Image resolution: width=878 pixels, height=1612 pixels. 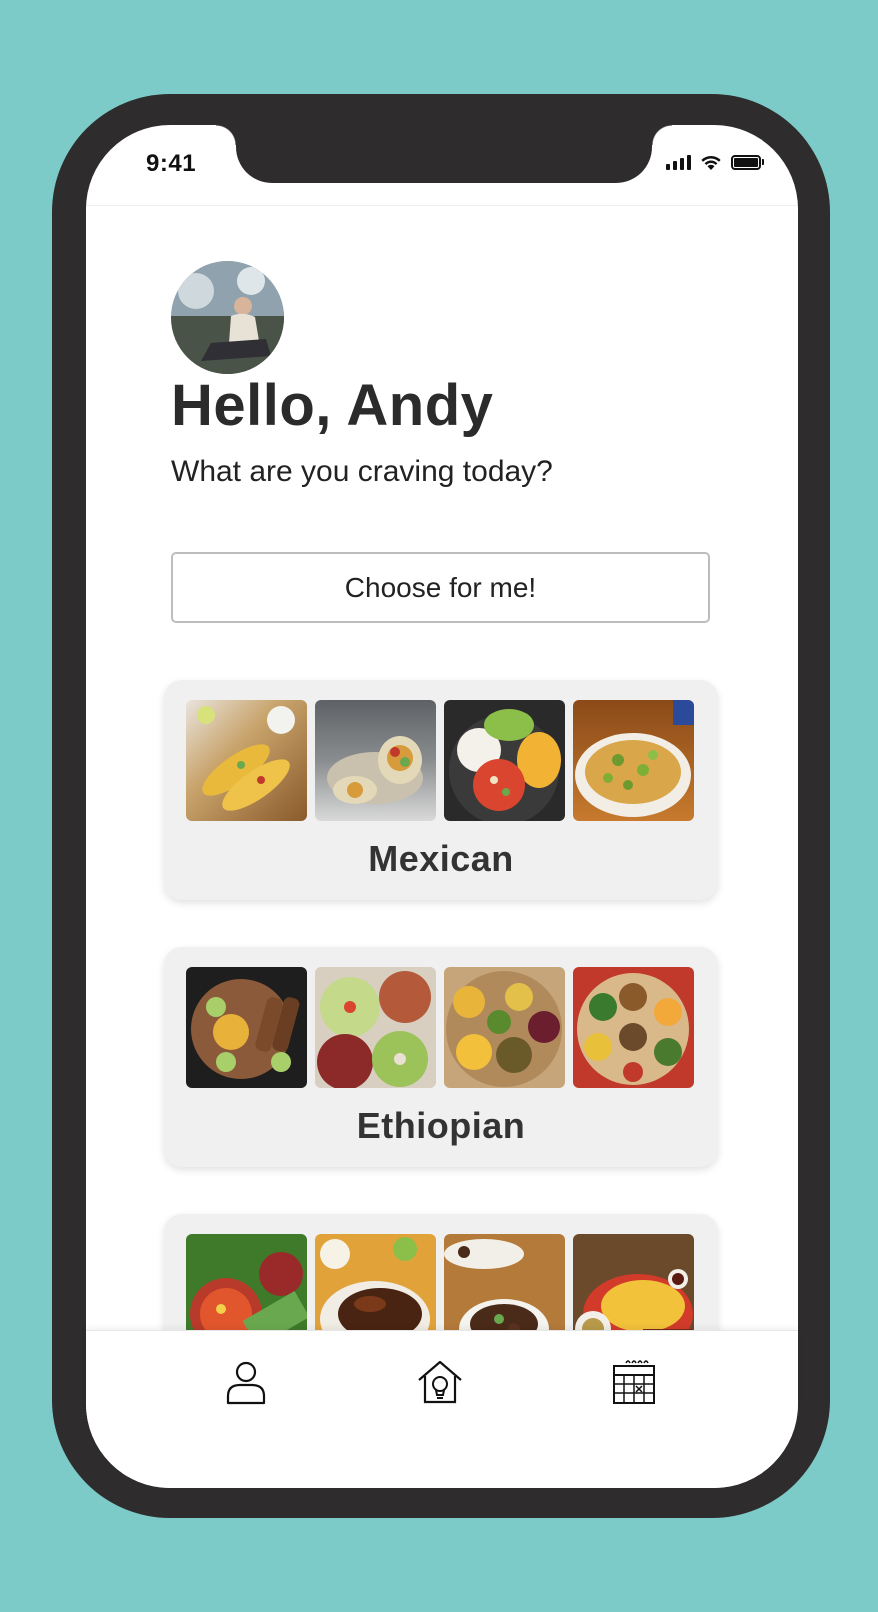 I want to click on craving-prompt: What are you craving today?, so click(x=362, y=471).